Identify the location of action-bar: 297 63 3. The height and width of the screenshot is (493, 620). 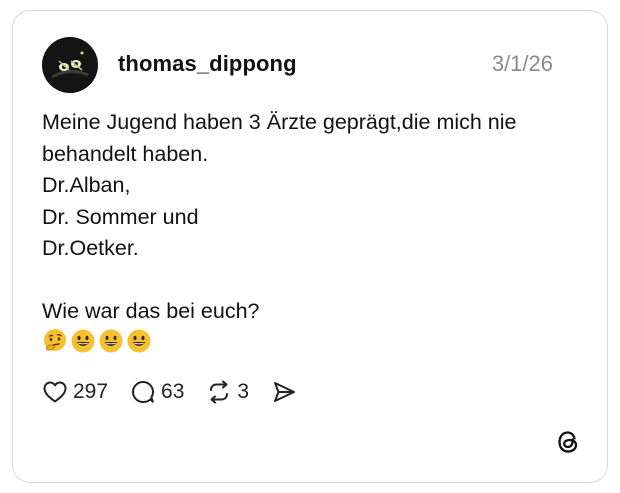
(180, 392).